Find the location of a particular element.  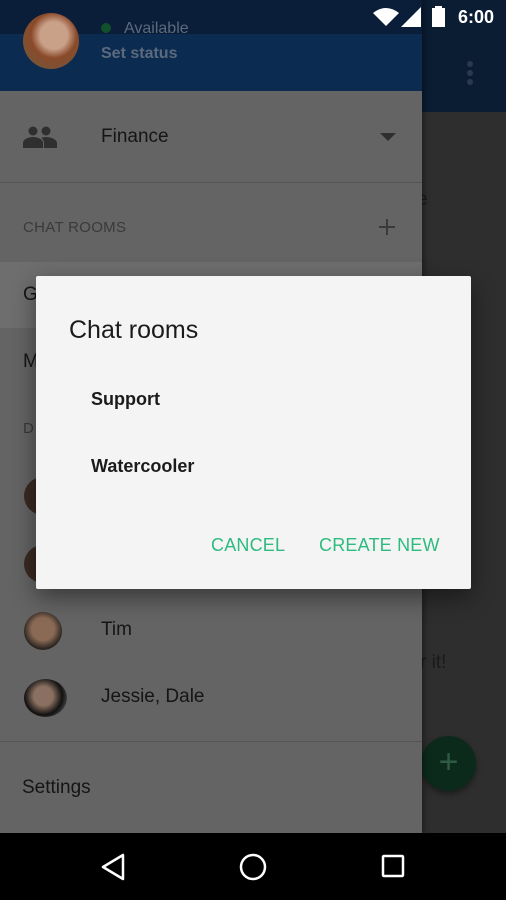

cancel-button: CANCEL is located at coordinates (248, 545).